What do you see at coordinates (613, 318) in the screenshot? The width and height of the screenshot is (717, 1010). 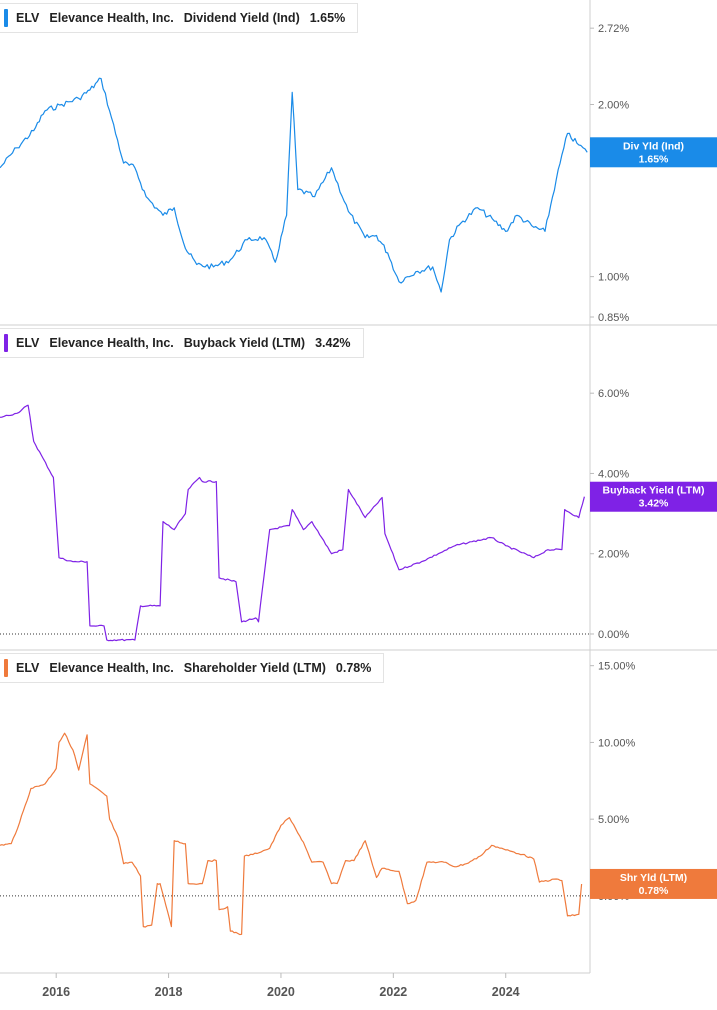 I see `y-tick-label: 0.85%` at bounding box center [613, 318].